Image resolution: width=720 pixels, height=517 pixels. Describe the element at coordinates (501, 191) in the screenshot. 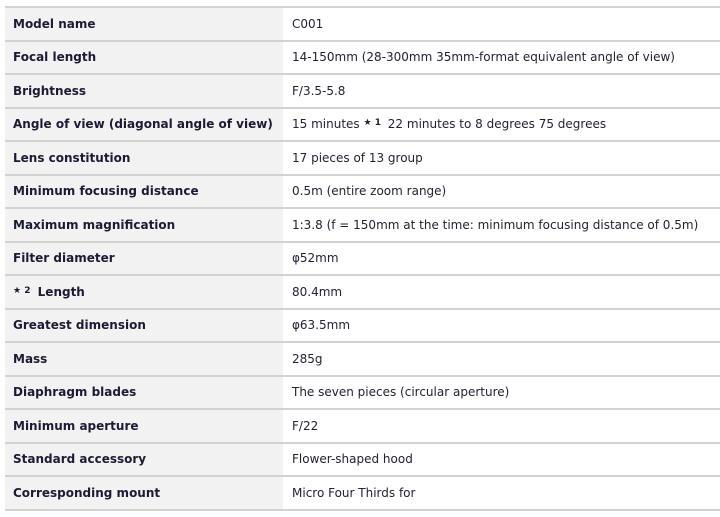

I see `row-value: 0.5m (entire zoom range)` at that location.